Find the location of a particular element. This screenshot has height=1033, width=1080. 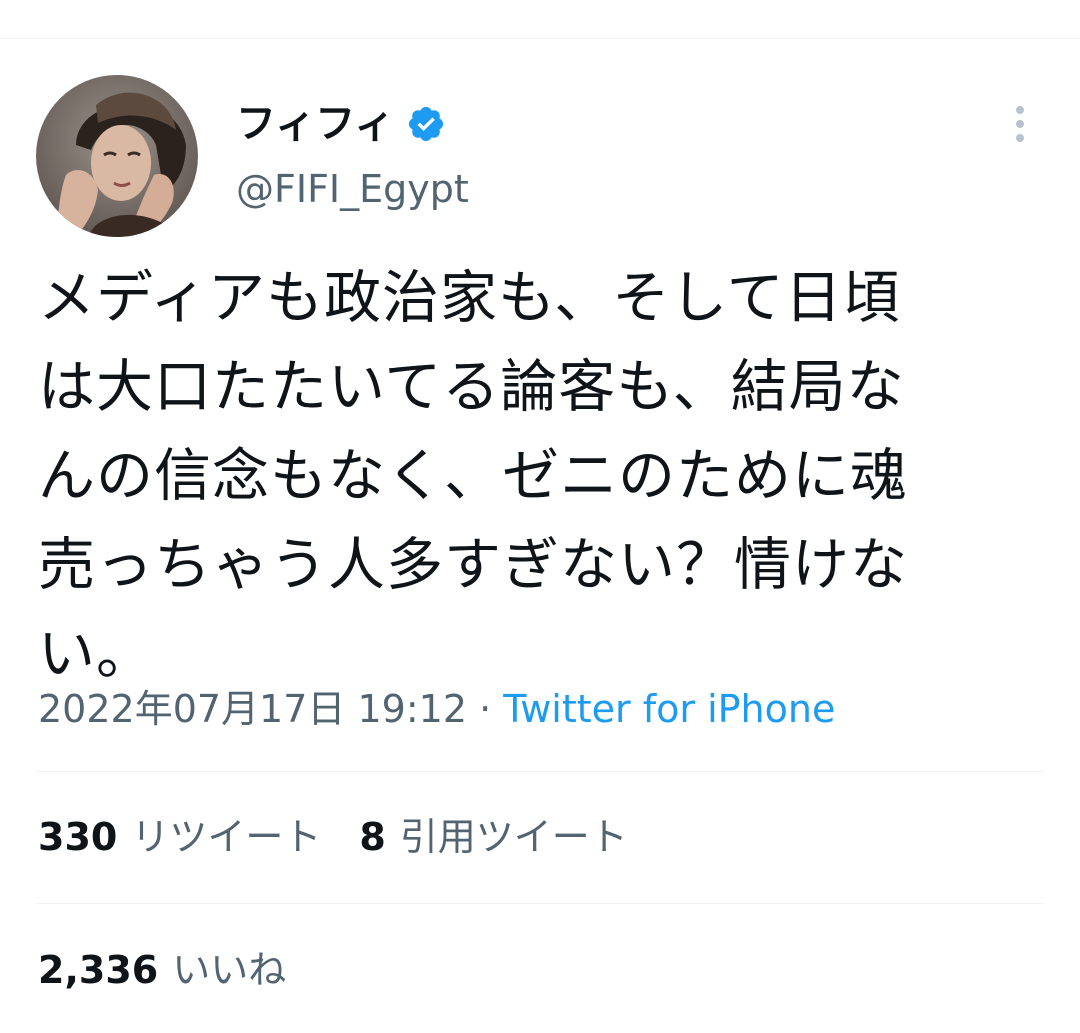

quotes-count: 8 is located at coordinates (372, 837).